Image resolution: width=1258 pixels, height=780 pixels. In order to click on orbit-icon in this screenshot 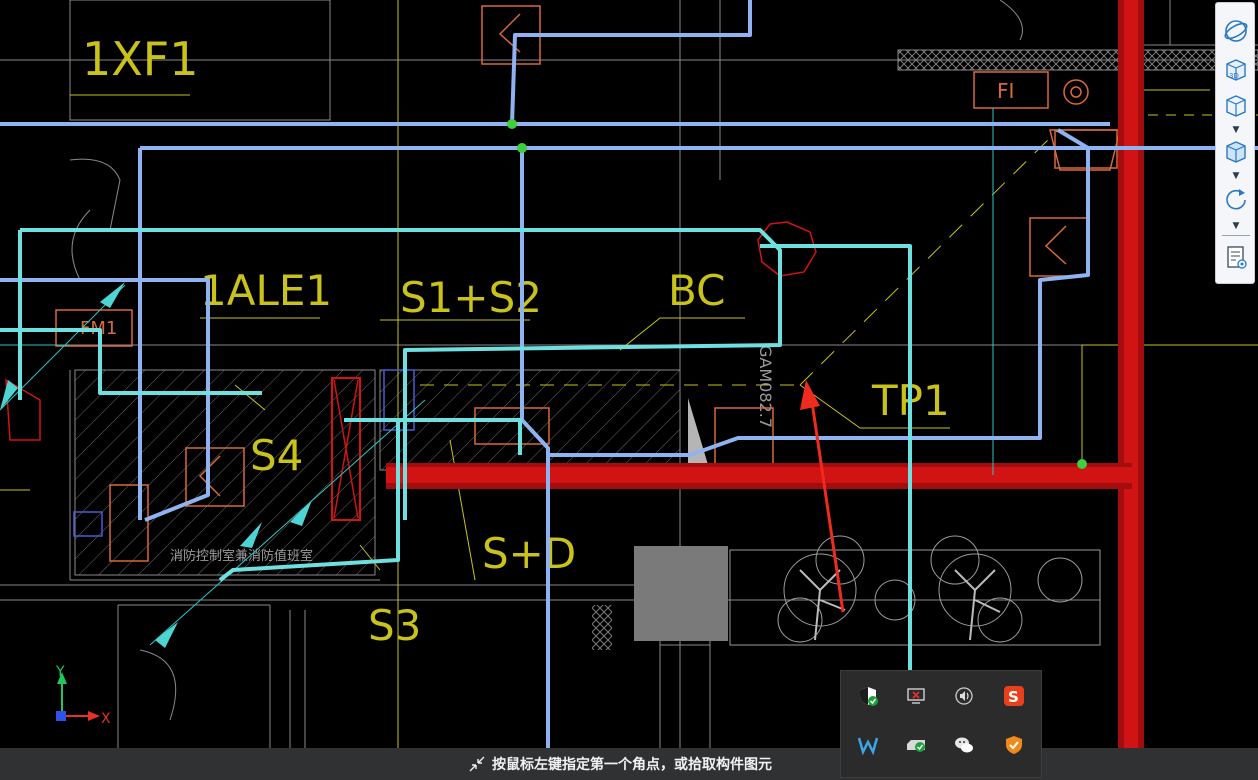, I will do `click(1236, 31)`.